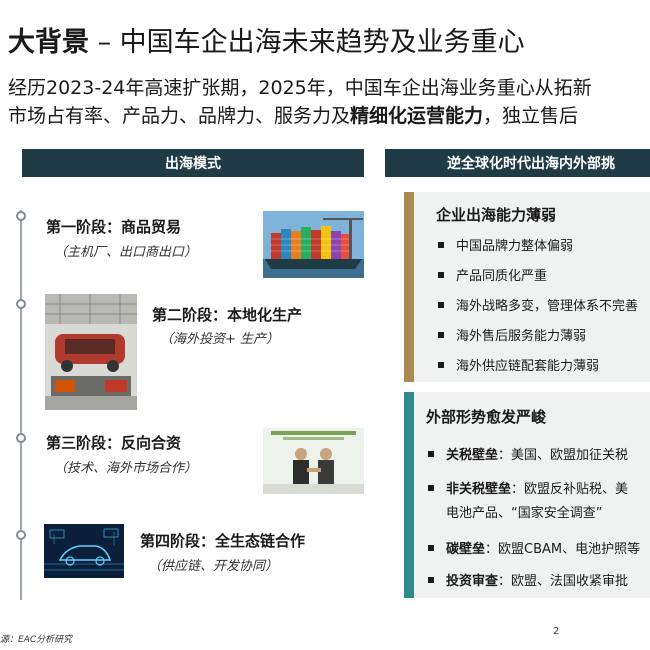 The height and width of the screenshot is (650, 650). I want to click on external-item-2-continued: 电池产品、“国家安全调查”, so click(524, 513).